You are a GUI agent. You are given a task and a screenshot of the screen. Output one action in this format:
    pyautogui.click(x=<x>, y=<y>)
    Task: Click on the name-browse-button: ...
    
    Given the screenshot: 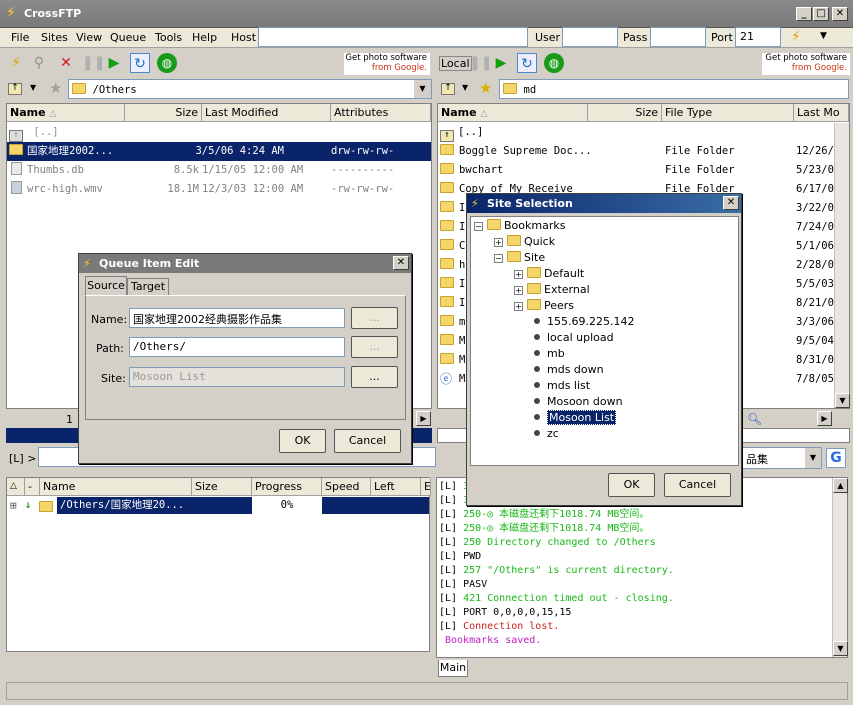 What is the action you would take?
    pyautogui.click(x=374, y=318)
    